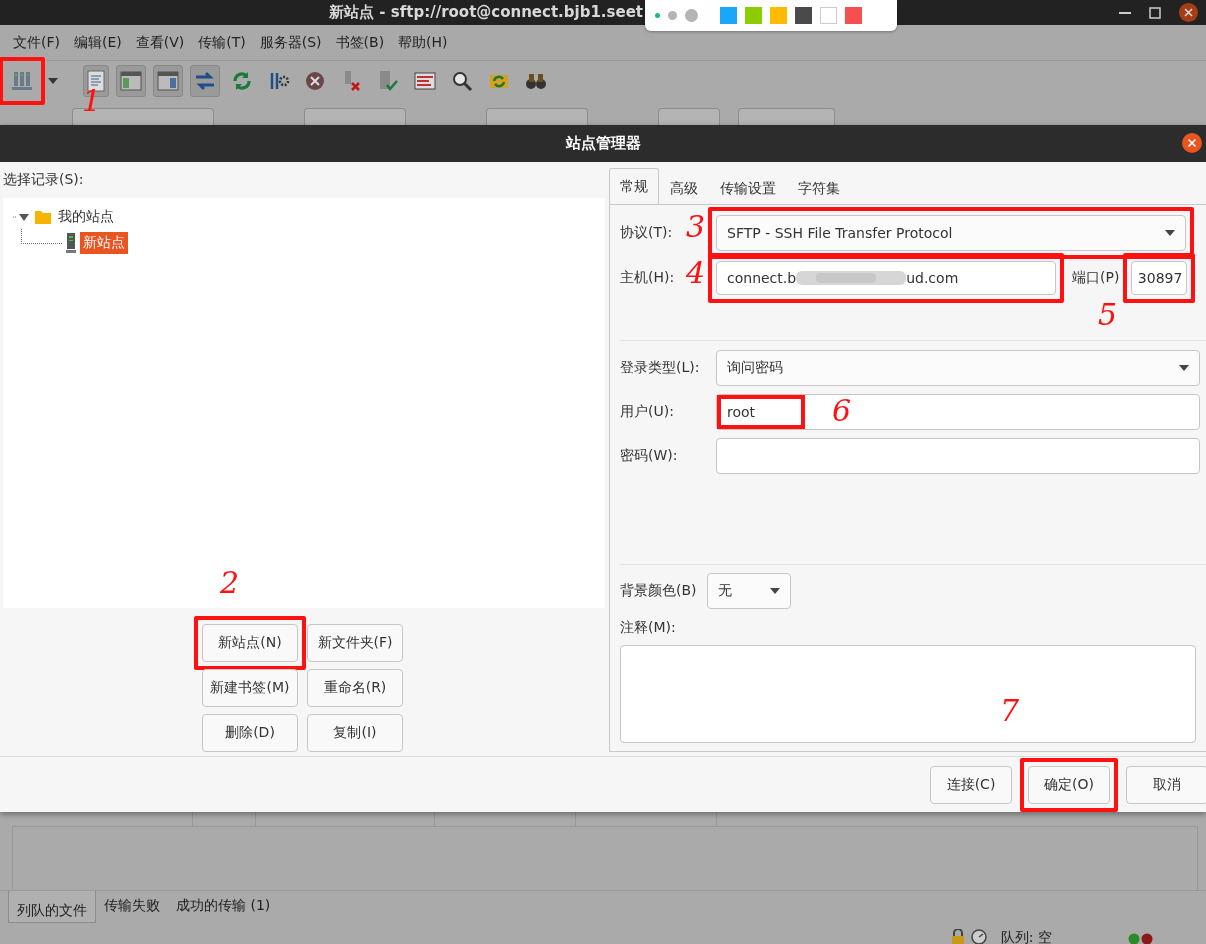 The height and width of the screenshot is (944, 1206). Describe the element at coordinates (98, 42) in the screenshot. I see `menu-item: 编辑(E)` at that location.